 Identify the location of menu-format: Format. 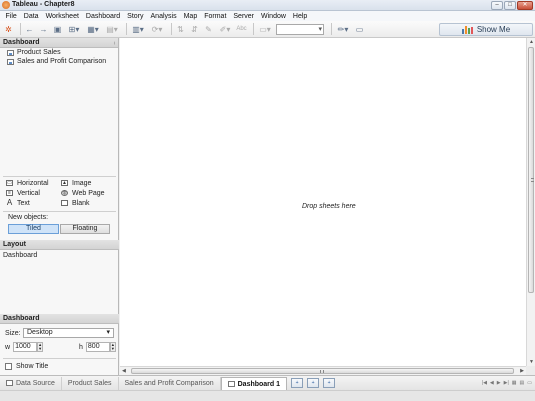
(215, 16).